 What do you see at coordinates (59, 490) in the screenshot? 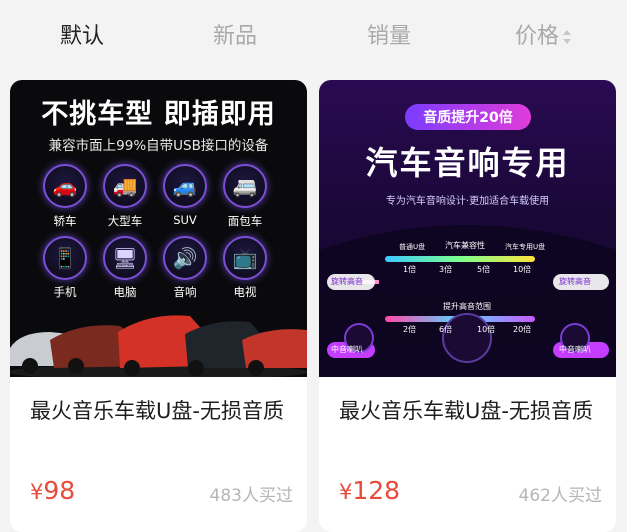
I see `price-value: 98` at bounding box center [59, 490].